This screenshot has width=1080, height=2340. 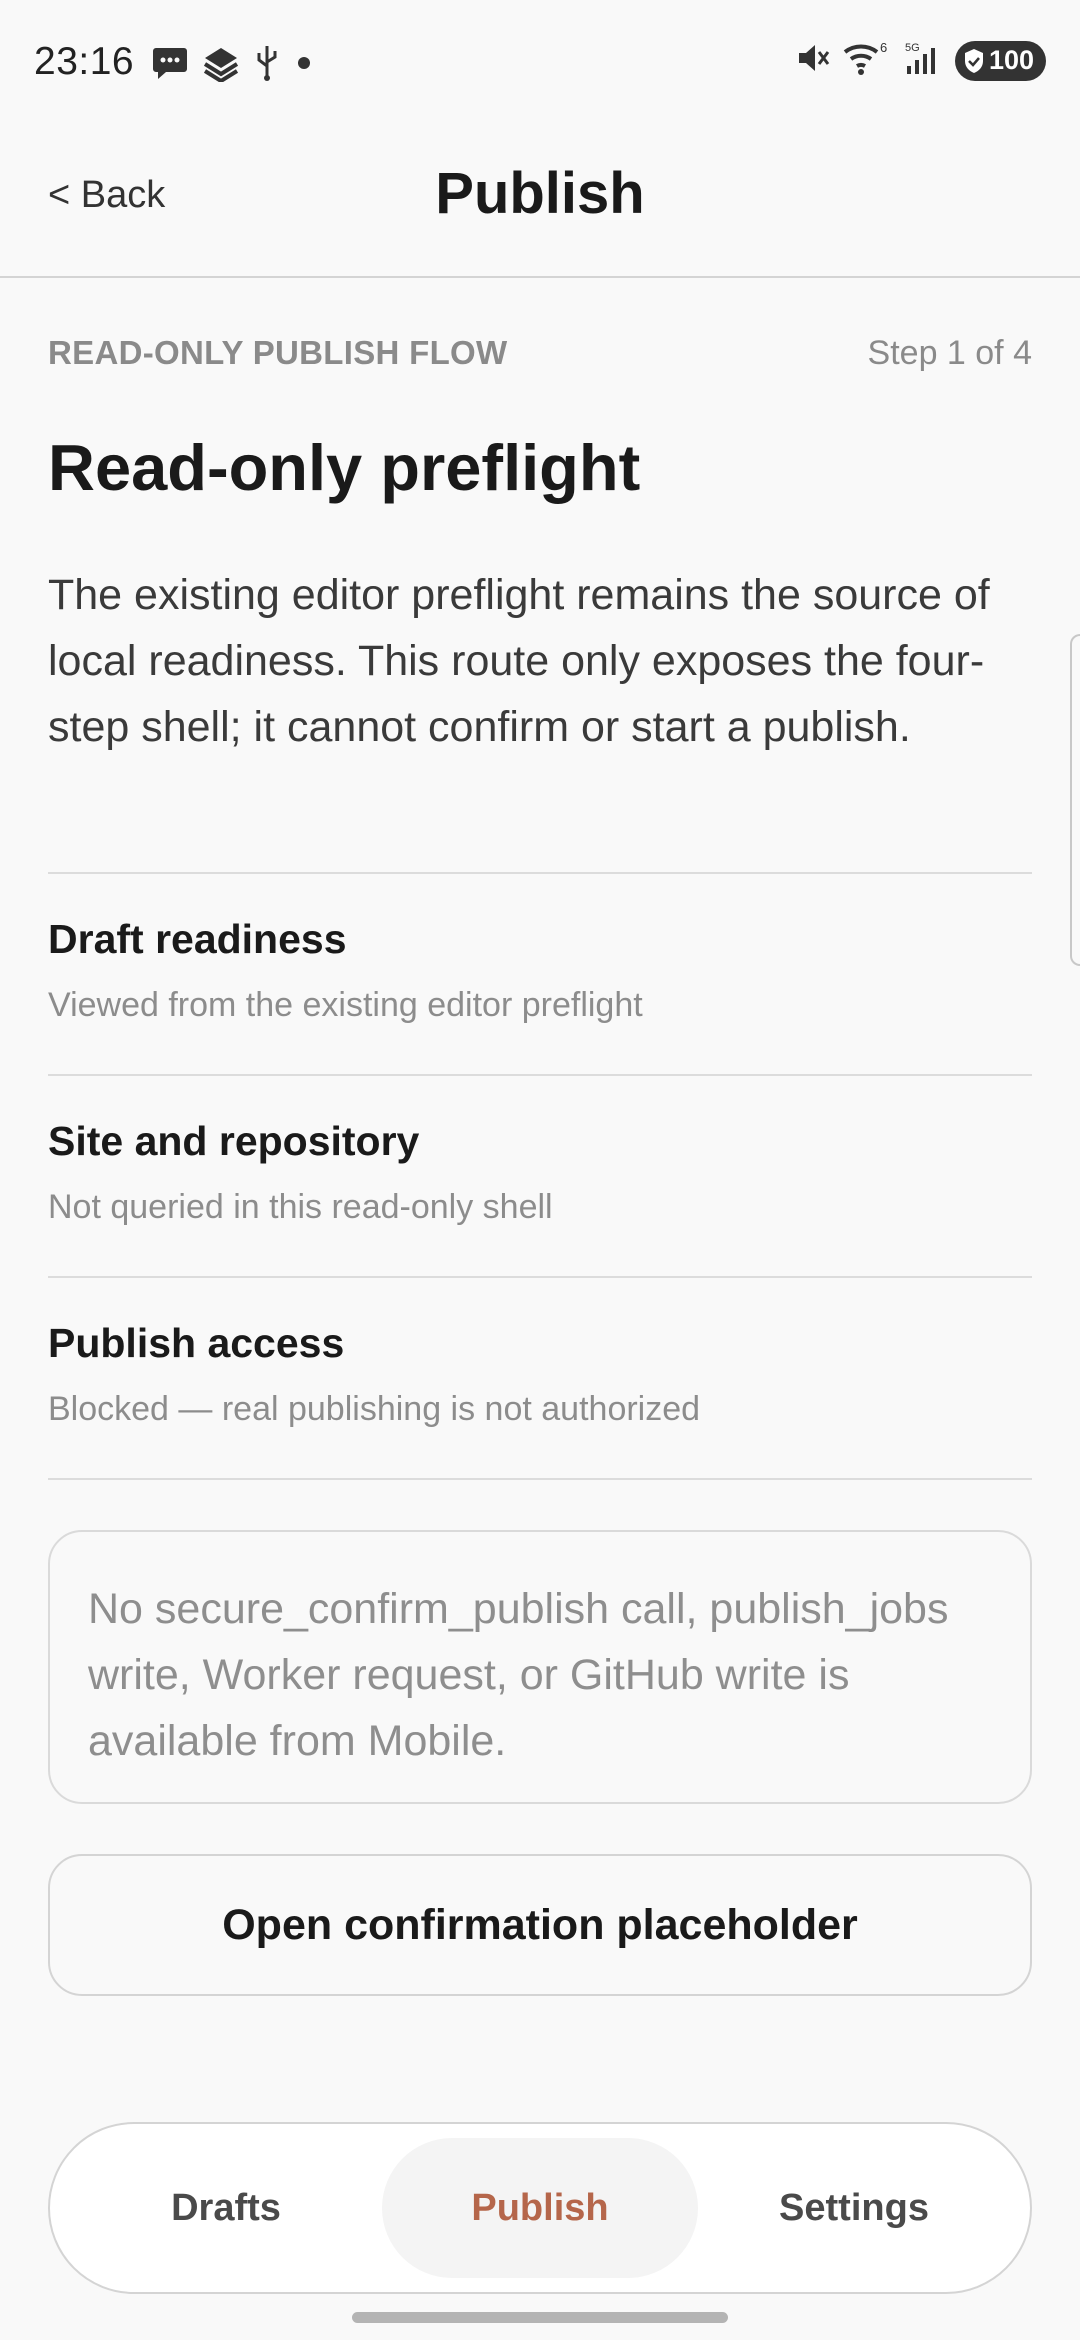 What do you see at coordinates (867, 60) in the screenshot?
I see `wifi-icon: 6` at bounding box center [867, 60].